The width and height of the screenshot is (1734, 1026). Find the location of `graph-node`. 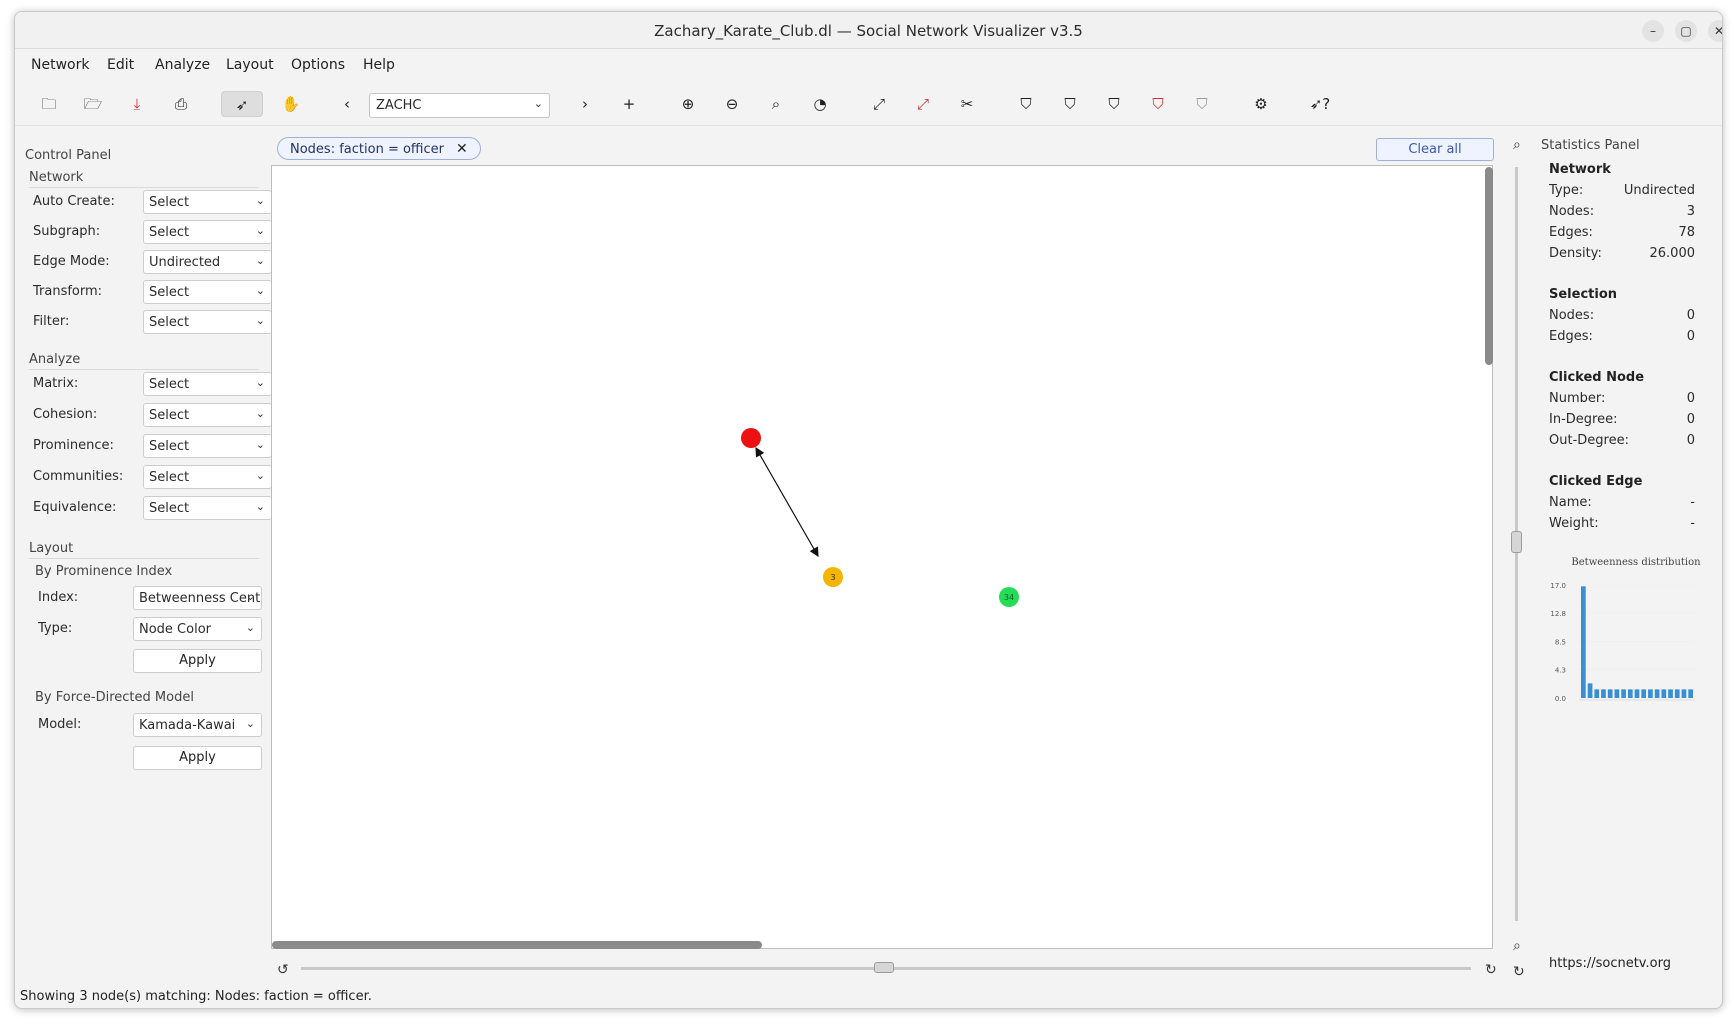

graph-node is located at coordinates (751, 438).